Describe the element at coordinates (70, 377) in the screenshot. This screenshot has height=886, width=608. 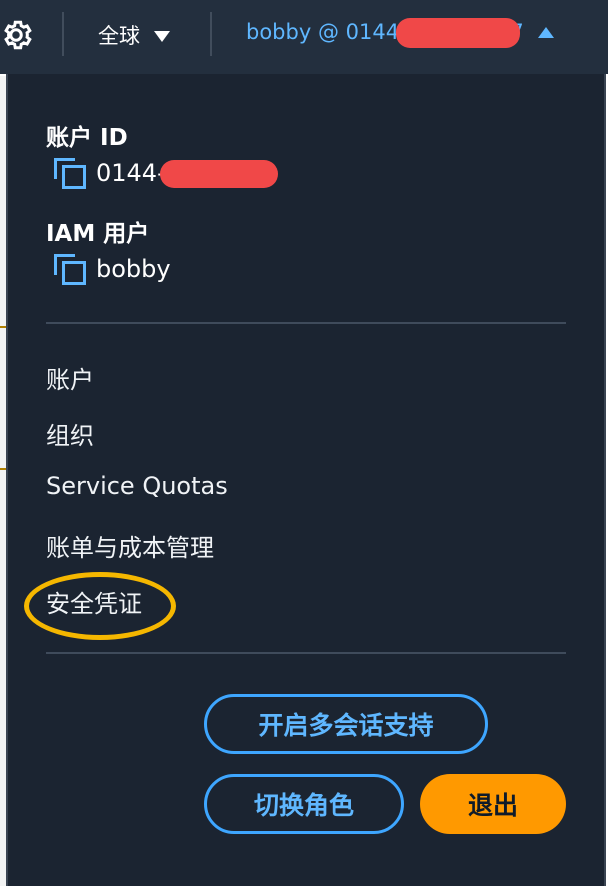
I see `menu-item-account: 账户` at that location.